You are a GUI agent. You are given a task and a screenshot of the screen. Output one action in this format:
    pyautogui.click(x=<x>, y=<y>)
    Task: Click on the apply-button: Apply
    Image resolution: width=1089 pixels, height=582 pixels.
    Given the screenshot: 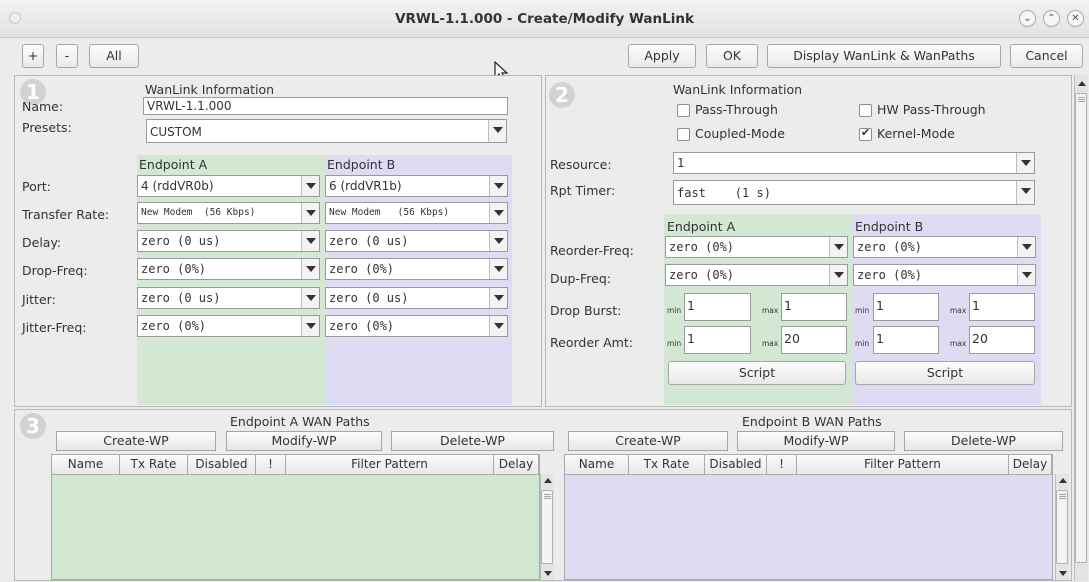 What is the action you would take?
    pyautogui.click(x=662, y=56)
    